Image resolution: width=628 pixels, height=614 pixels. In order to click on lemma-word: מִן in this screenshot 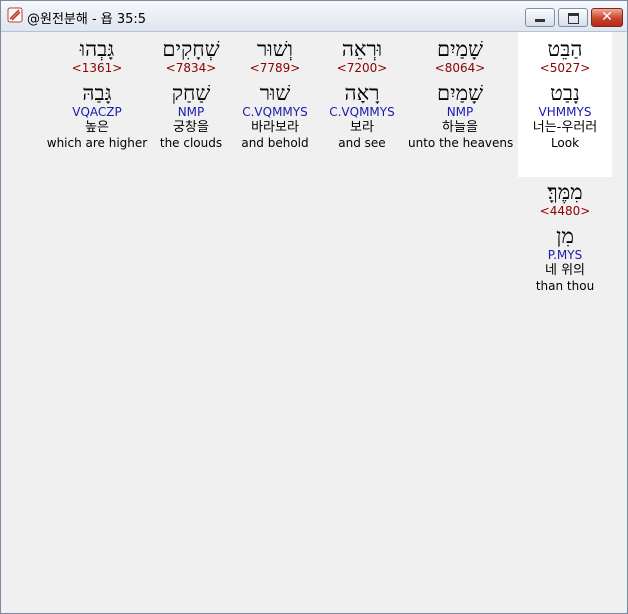, I will do `click(565, 236)`.